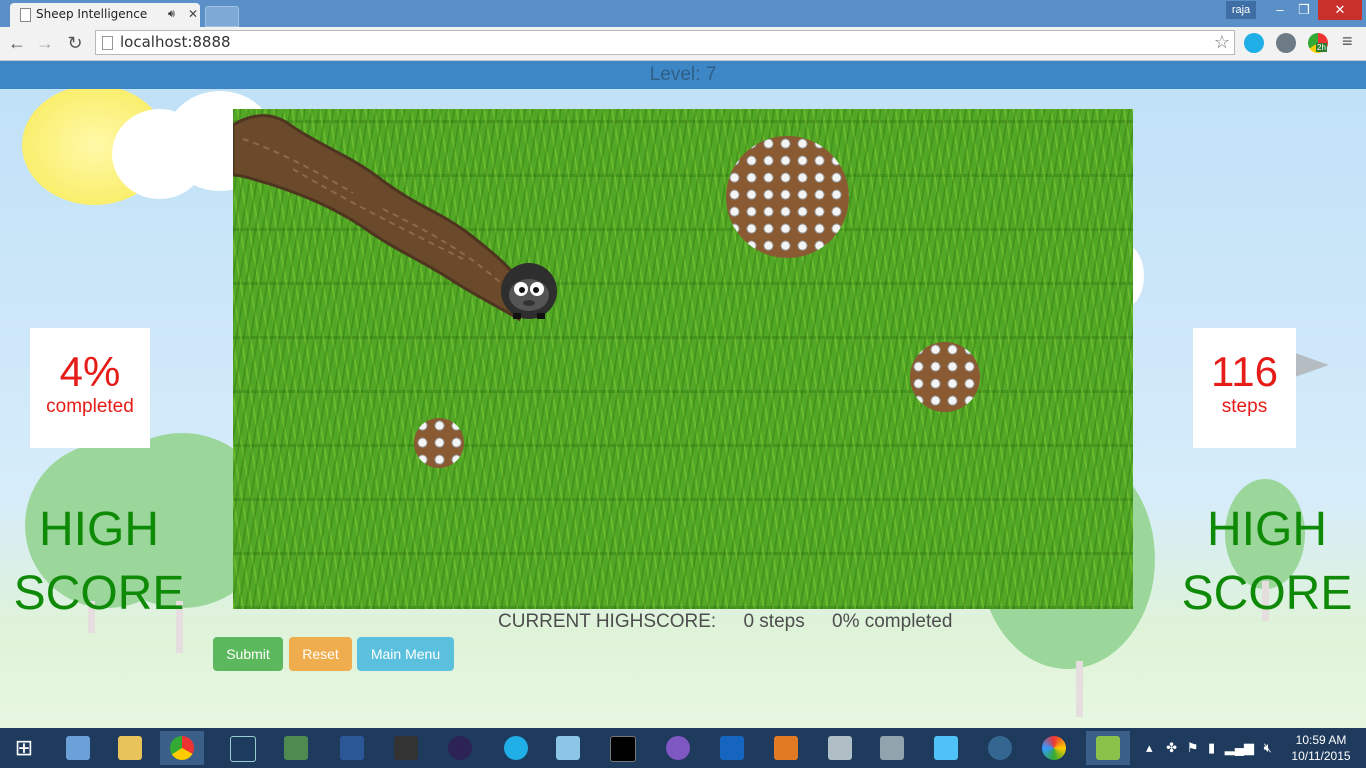 The image size is (1366, 768). What do you see at coordinates (17, 43) in the screenshot?
I see `back-icon: ←` at bounding box center [17, 43].